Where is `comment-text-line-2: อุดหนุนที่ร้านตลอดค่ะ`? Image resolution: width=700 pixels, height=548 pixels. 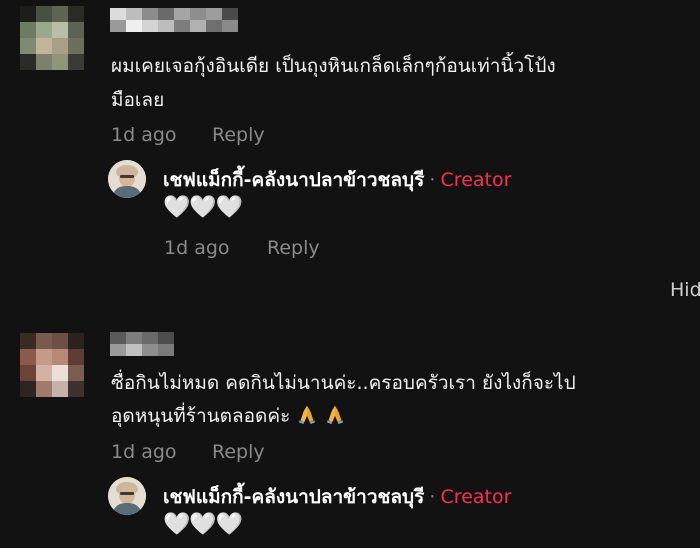 comment-text-line-2: อุดหนุนที่ร้านตลอดค่ะ is located at coordinates (228, 416).